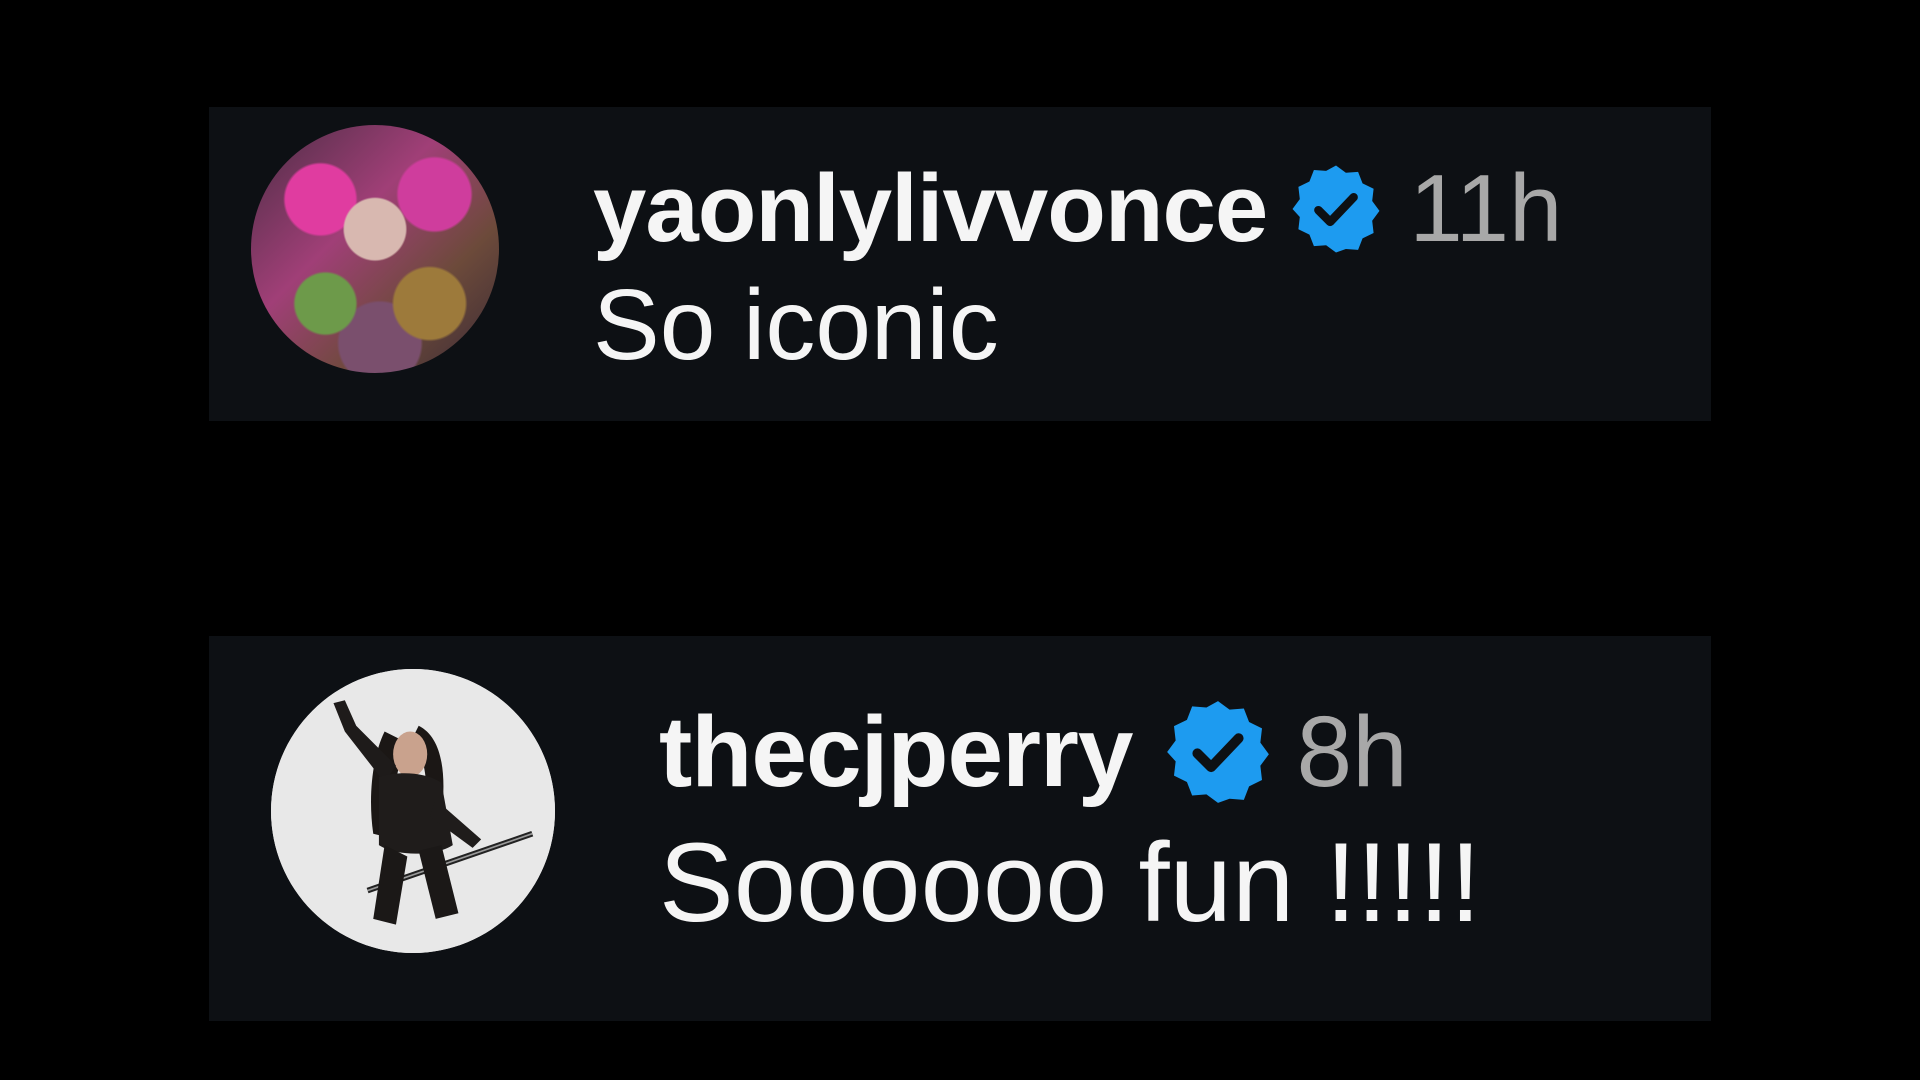 This screenshot has height=1080, width=1920. I want to click on comment-content: thecjperry 8h Soooooo fun !!!!!, so click(1070, 821).